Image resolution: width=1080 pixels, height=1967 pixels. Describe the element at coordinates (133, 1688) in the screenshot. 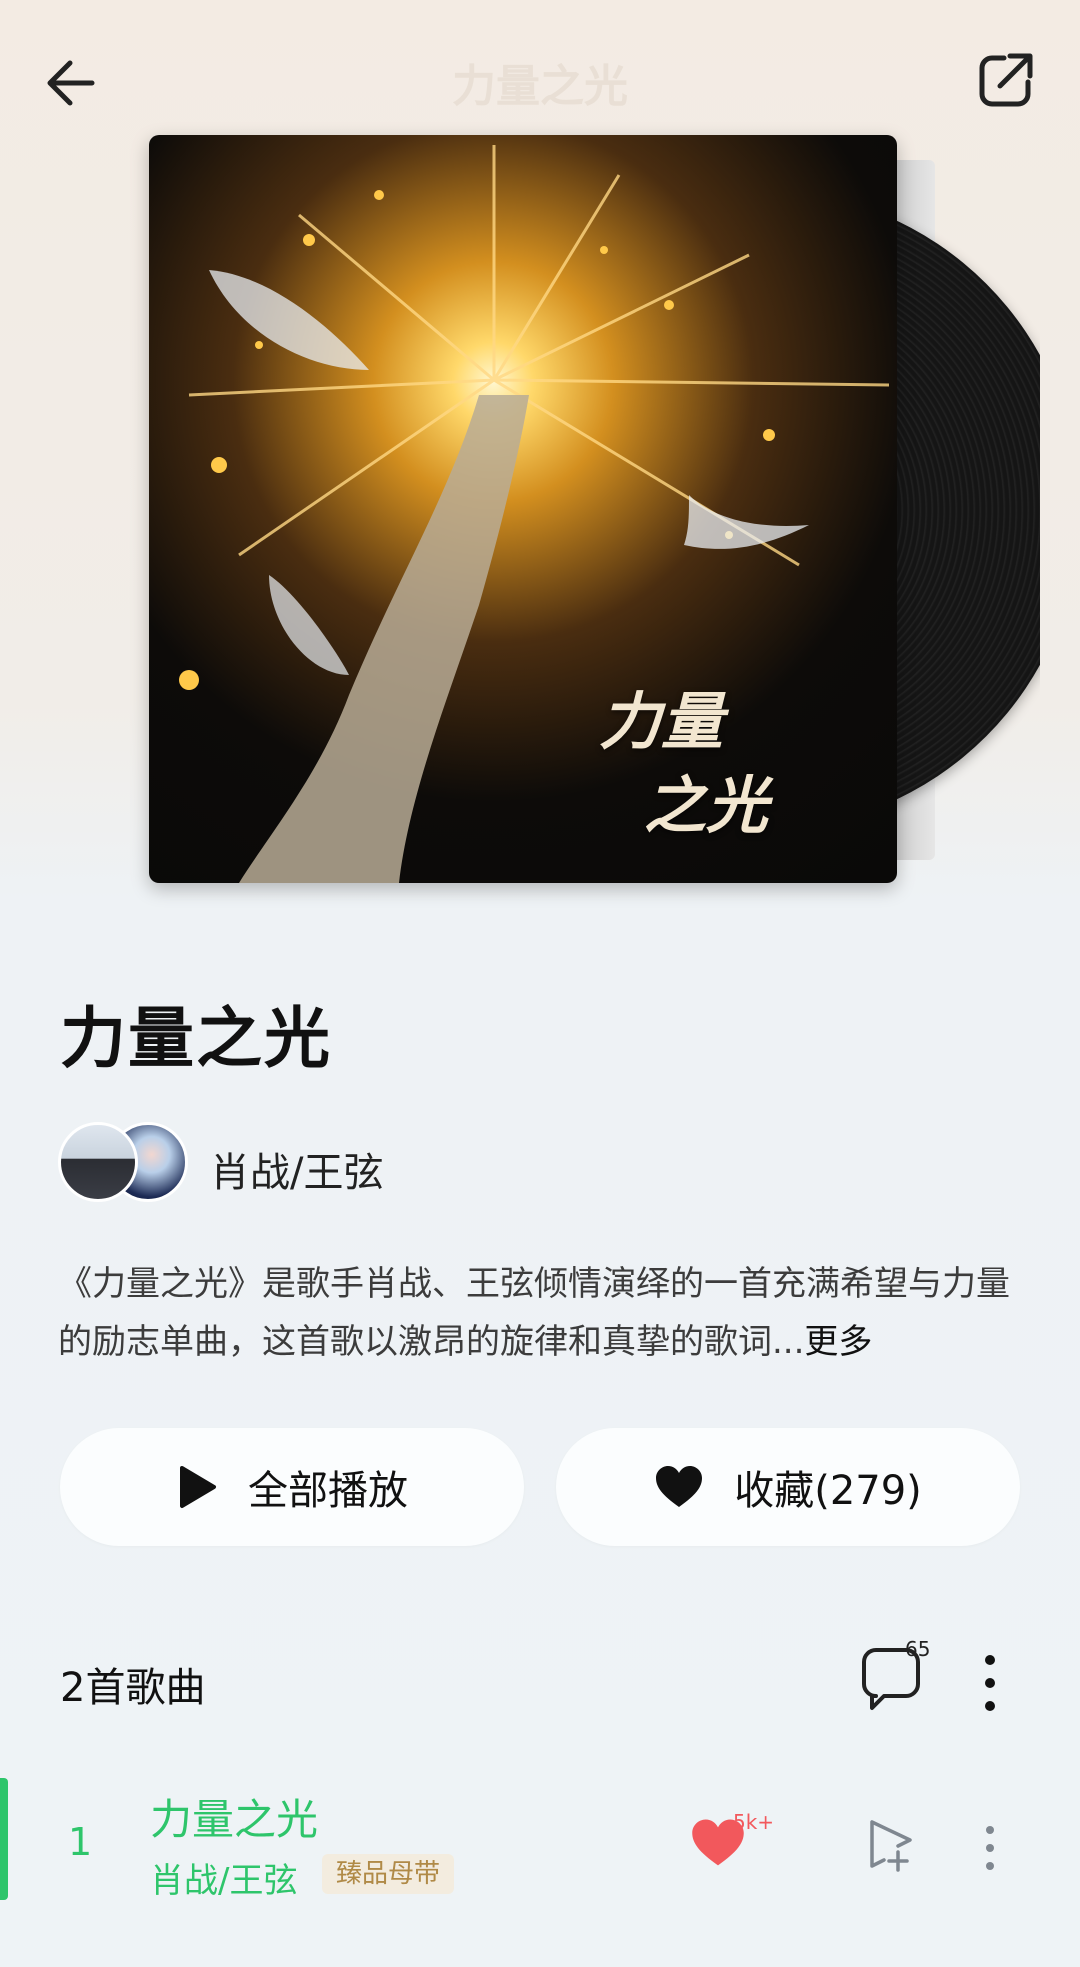

I see `song-count: 2首歌曲` at that location.